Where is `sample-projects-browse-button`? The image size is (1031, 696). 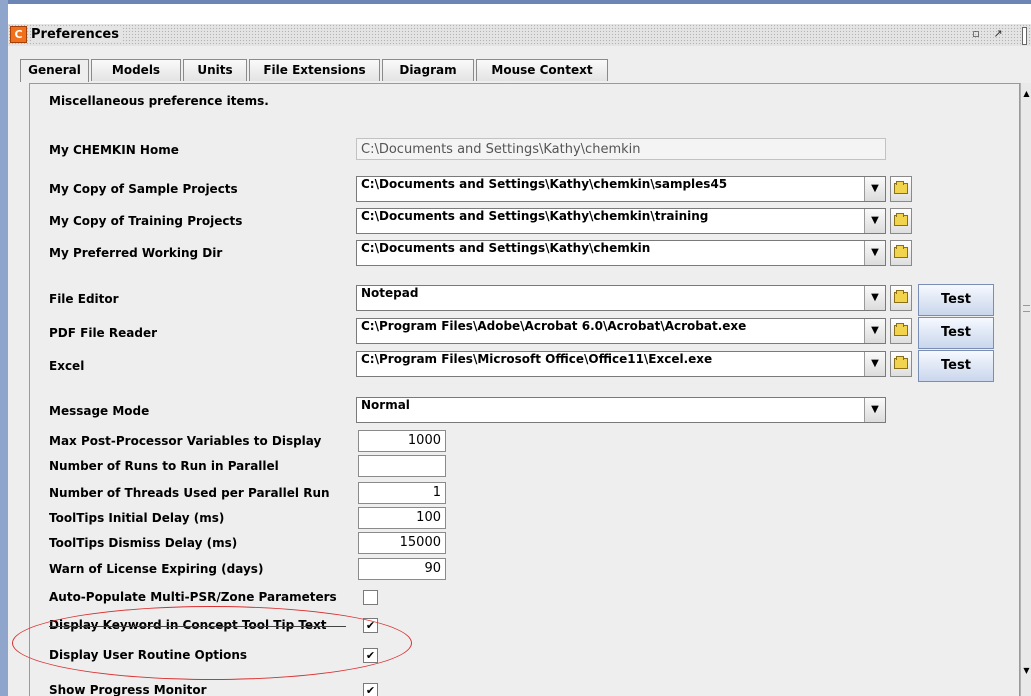 sample-projects-browse-button is located at coordinates (901, 189).